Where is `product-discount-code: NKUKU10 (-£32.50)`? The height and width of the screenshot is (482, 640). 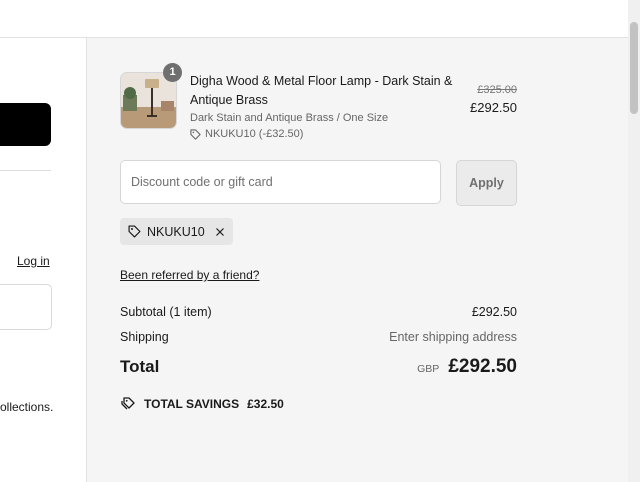 product-discount-code: NKUKU10 (-£32.50) is located at coordinates (246, 134).